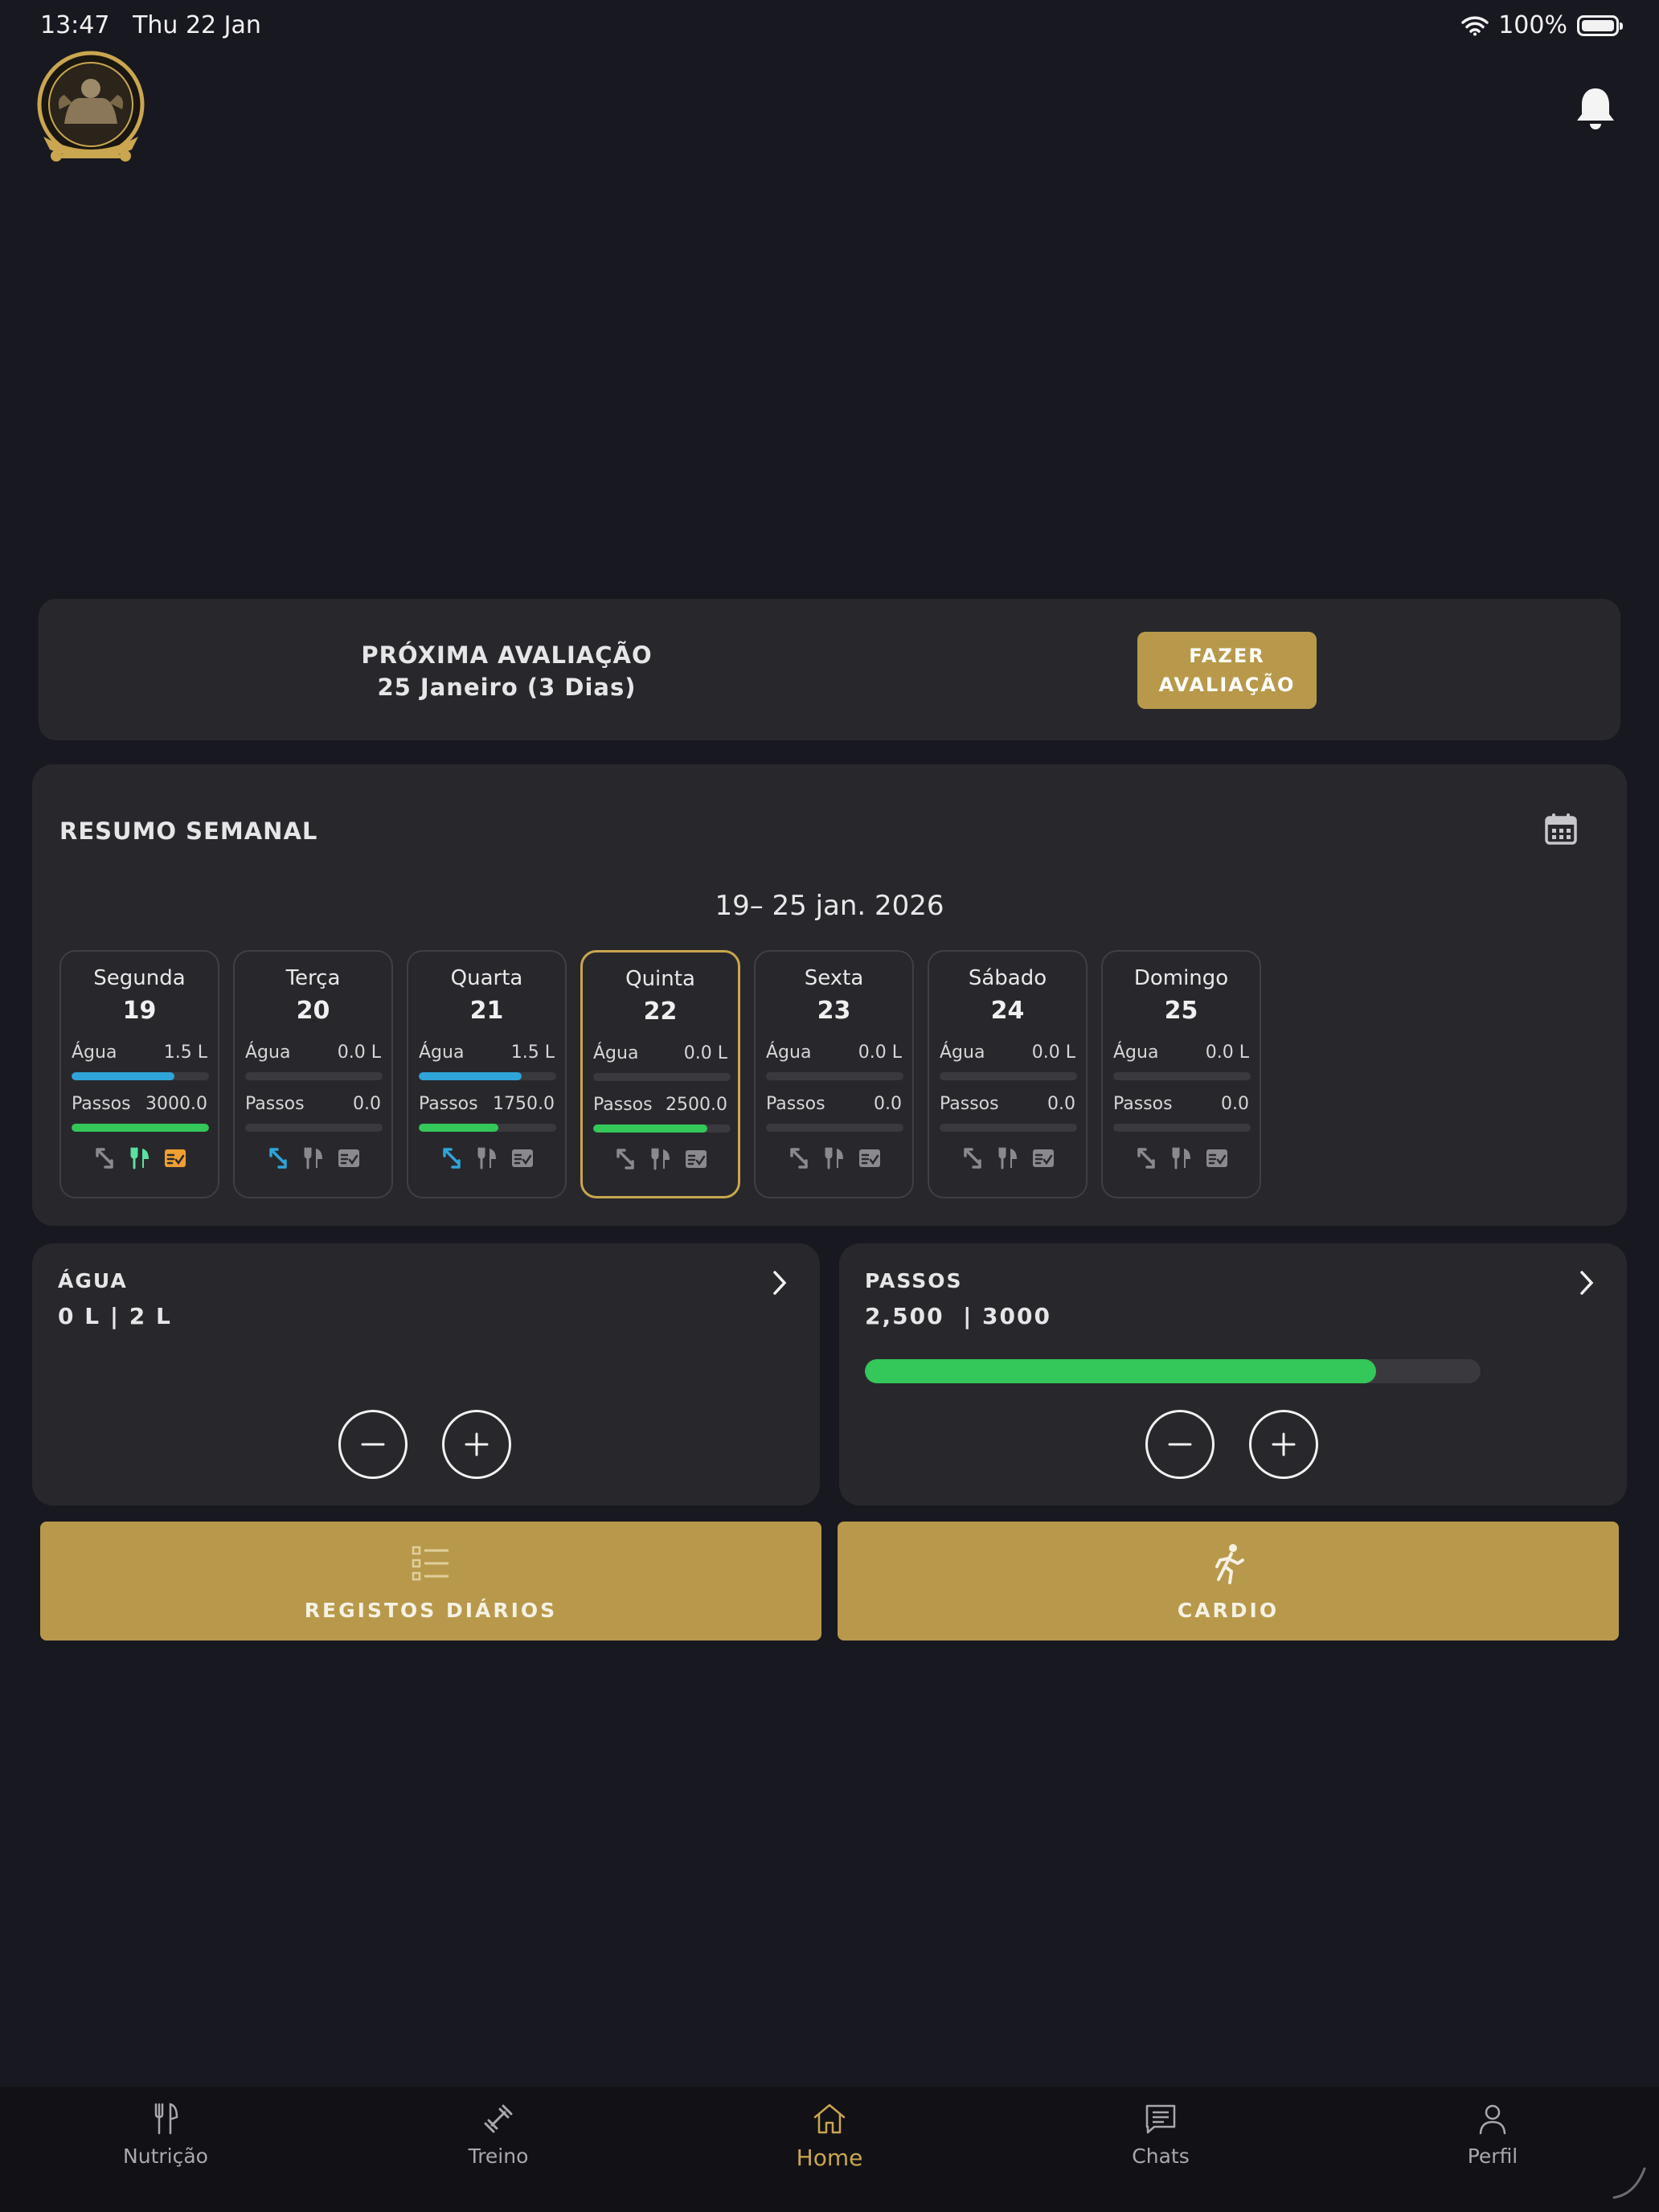 Image resolution: width=1659 pixels, height=2212 pixels. I want to click on cardio-label: CARDIO, so click(1228, 1610).